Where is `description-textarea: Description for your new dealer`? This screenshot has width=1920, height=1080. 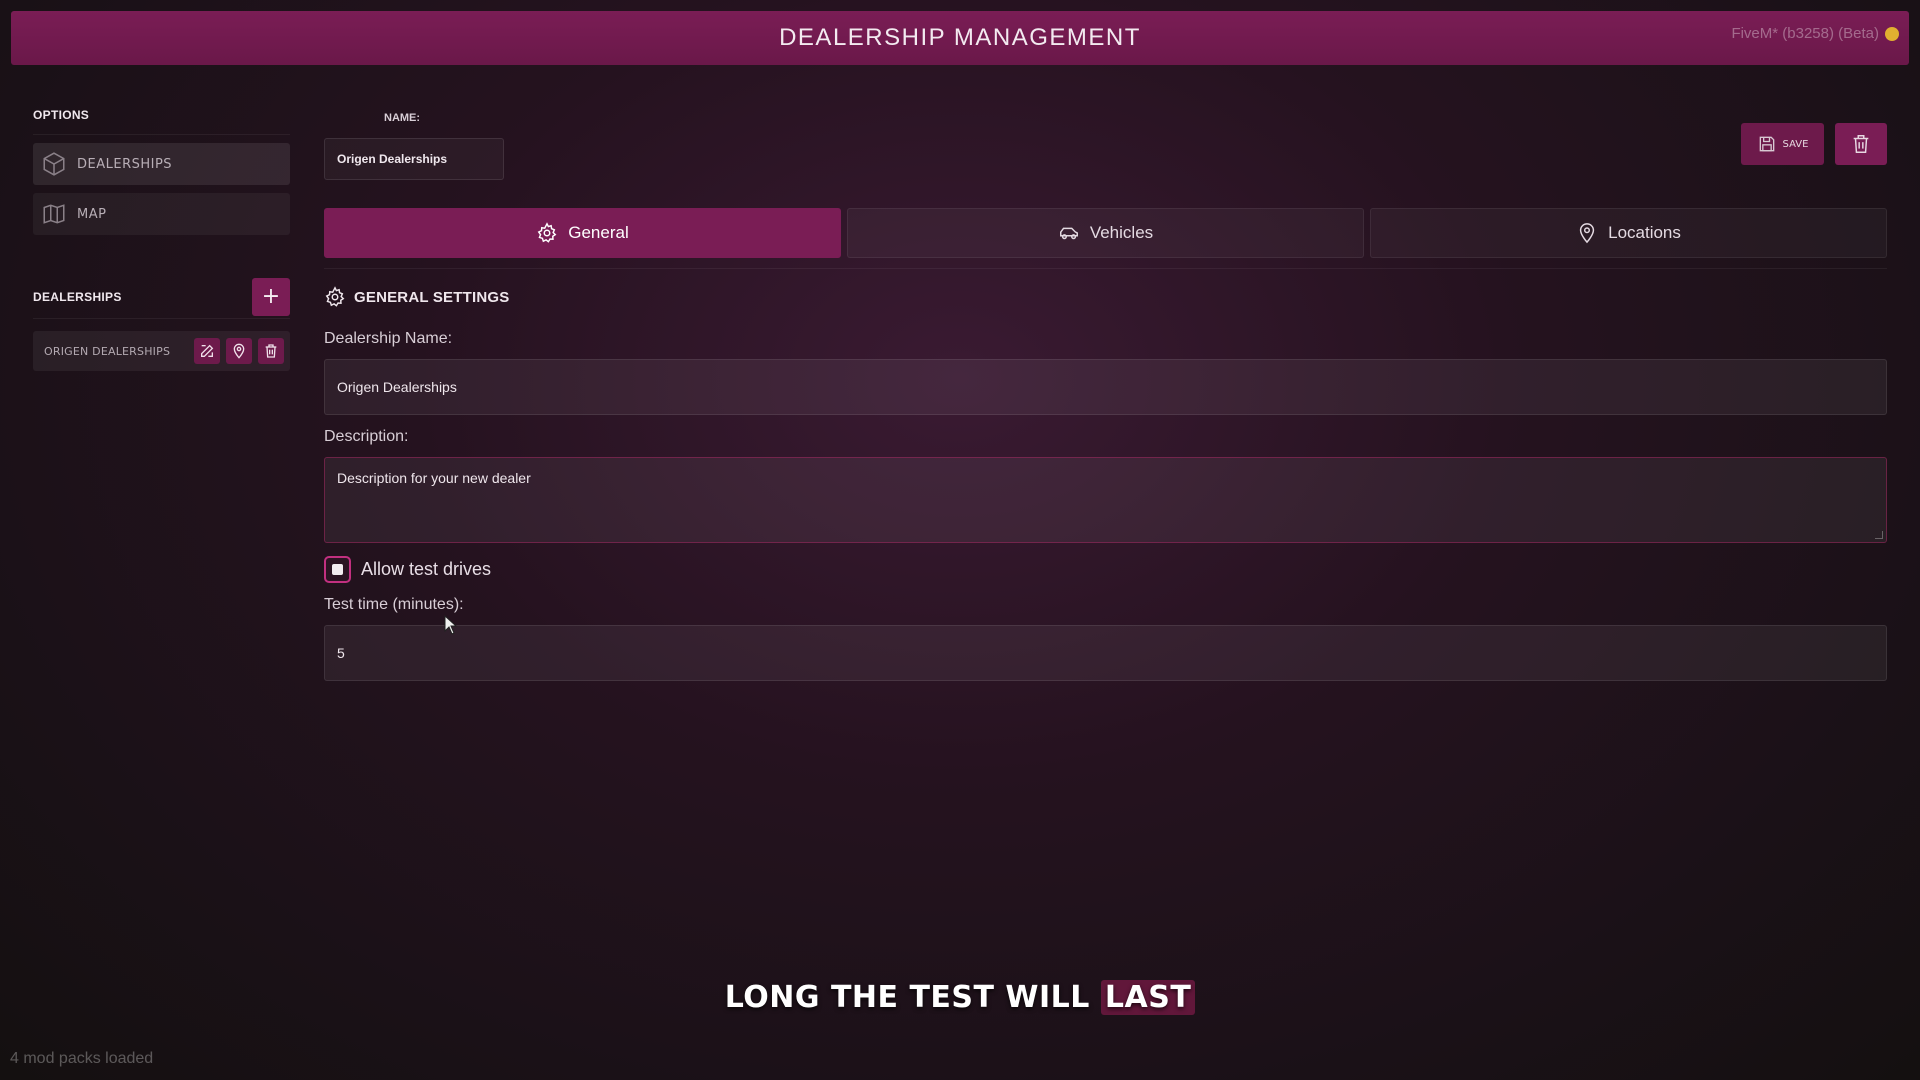
description-textarea: Description for your new dealer is located at coordinates (1105, 500).